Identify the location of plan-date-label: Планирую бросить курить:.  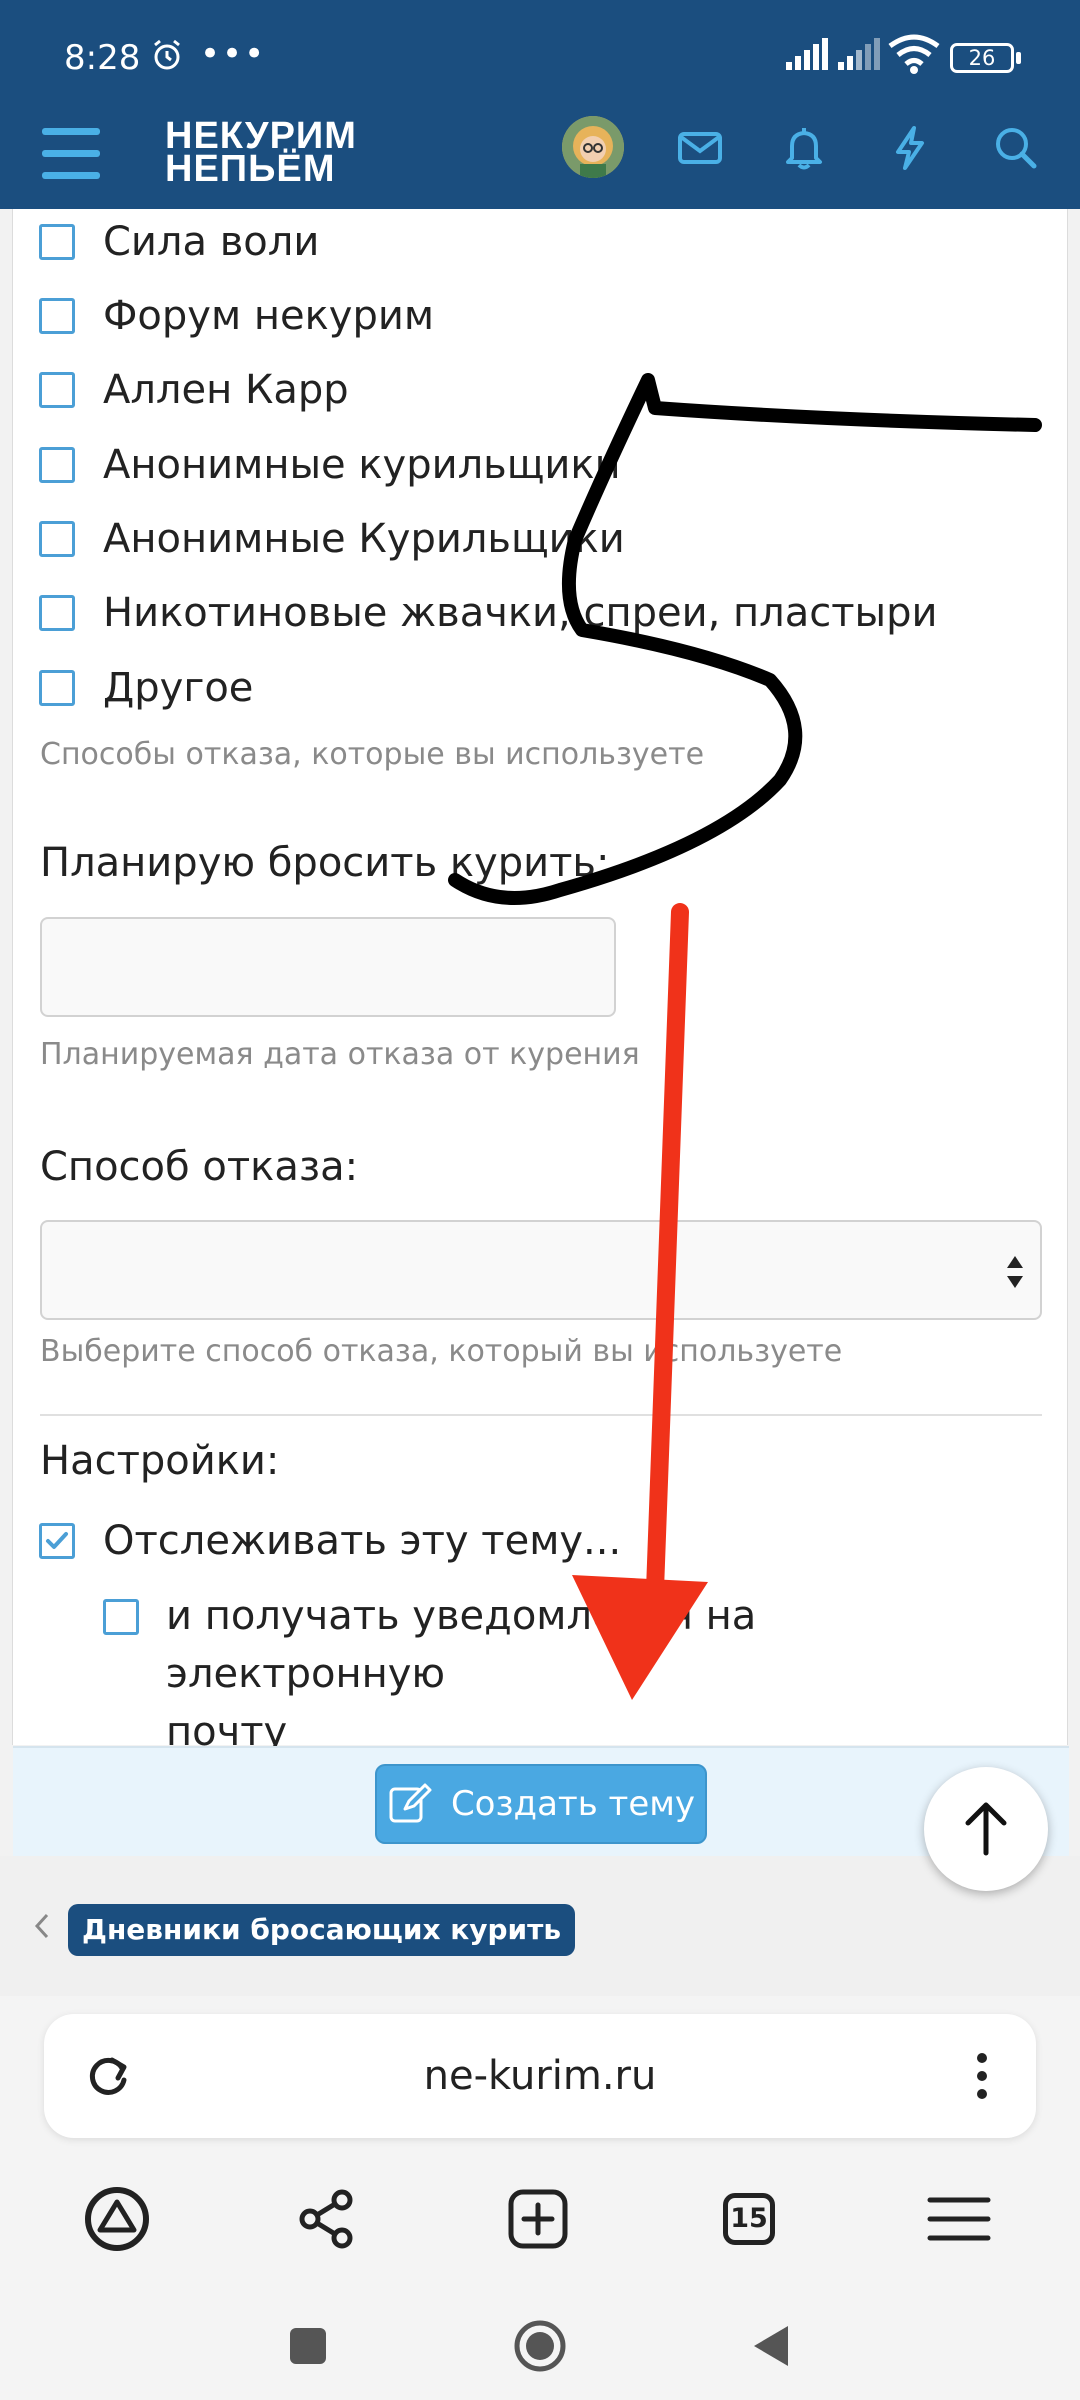
(325, 863).